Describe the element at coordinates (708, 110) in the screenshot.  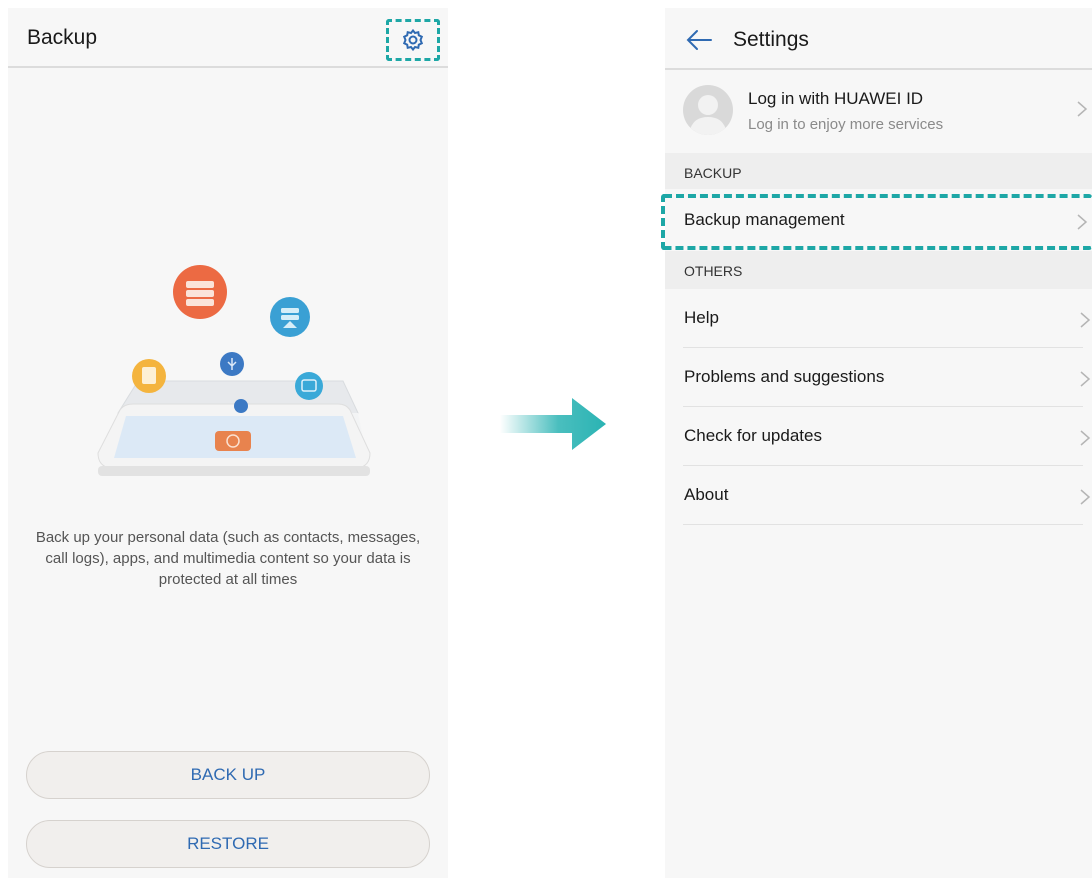
I see `avatar` at that location.